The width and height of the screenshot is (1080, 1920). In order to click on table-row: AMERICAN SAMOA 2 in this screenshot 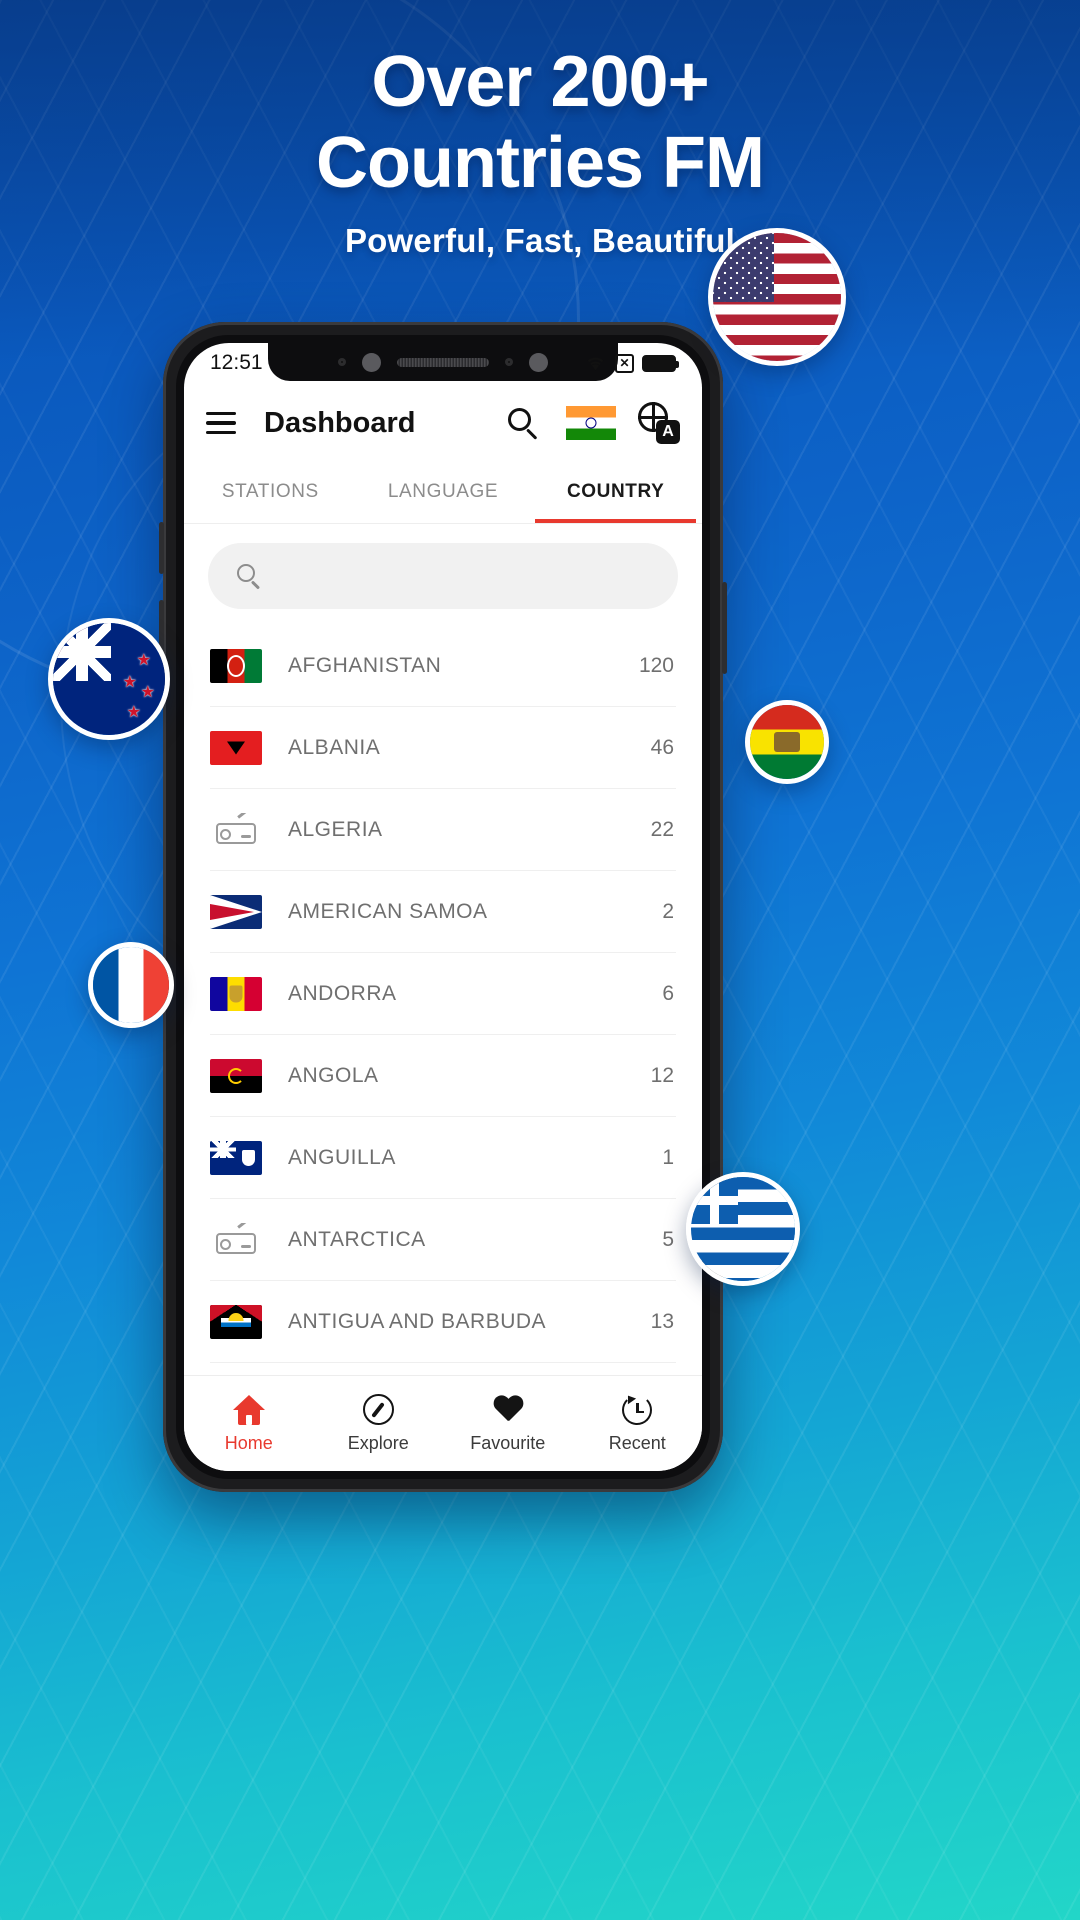, I will do `click(443, 912)`.